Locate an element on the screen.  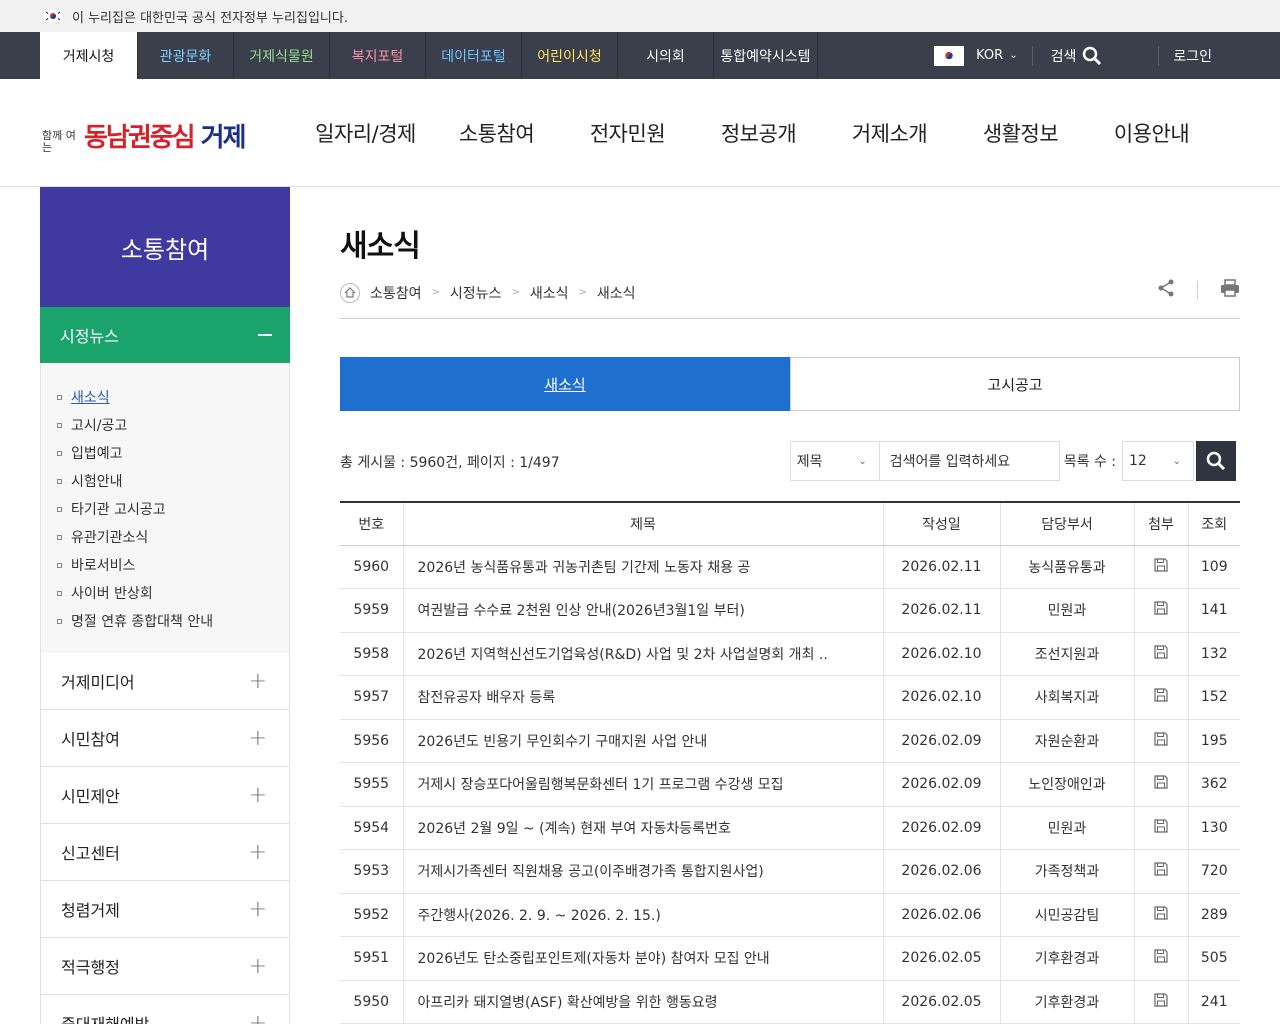
main-nav-item: 소통참여 is located at coordinates (496, 133).